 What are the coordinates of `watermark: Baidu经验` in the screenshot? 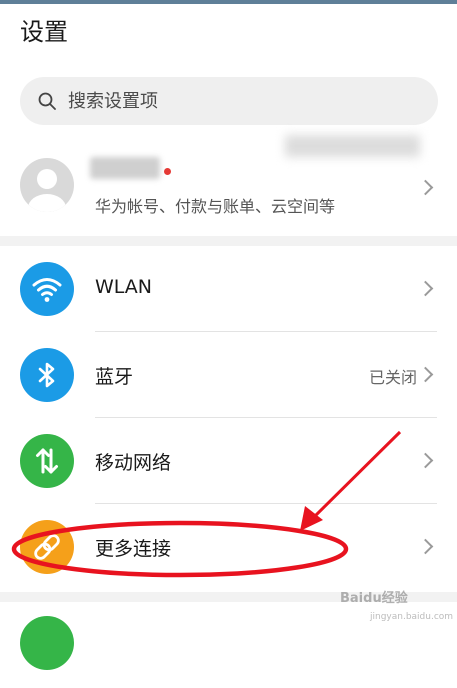 It's located at (374, 598).